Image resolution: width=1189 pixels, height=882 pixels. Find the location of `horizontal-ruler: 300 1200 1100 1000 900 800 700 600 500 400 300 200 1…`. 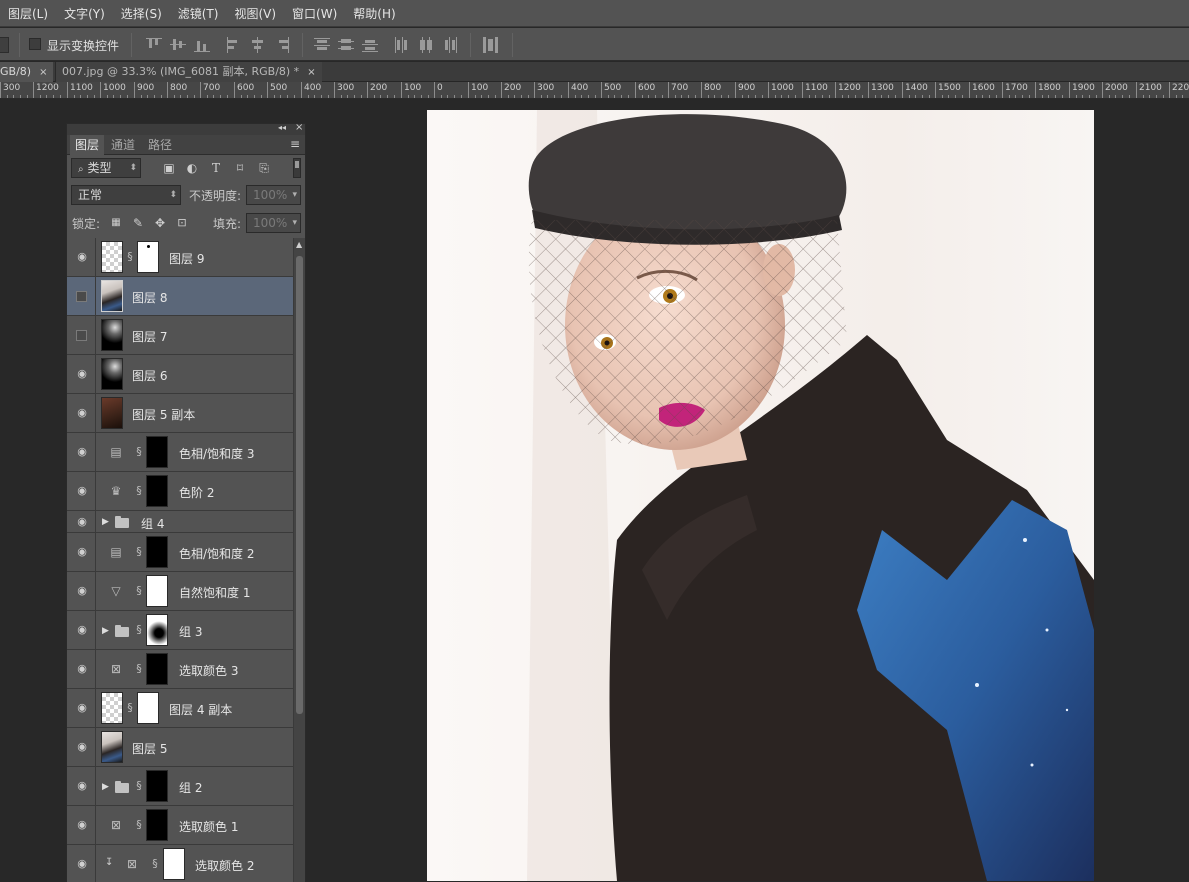

horizontal-ruler: 300 1200 1100 1000 900 800 700 600 500 400 300 200 1… is located at coordinates (594, 90).